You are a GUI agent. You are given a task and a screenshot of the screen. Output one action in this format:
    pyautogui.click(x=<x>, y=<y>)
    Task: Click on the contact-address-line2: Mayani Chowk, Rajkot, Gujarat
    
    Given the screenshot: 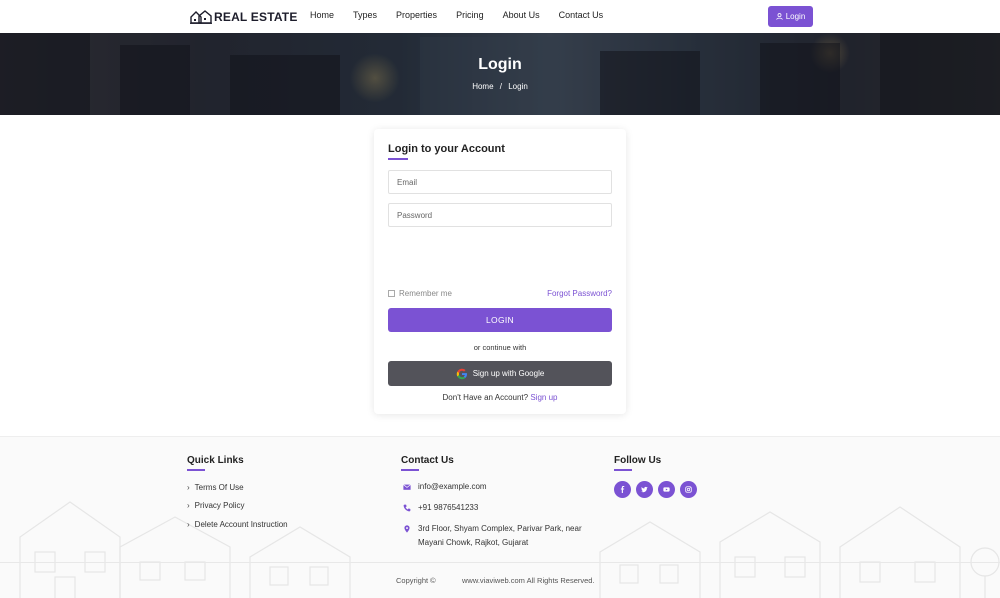 What is the action you would take?
    pyautogui.click(x=473, y=542)
    